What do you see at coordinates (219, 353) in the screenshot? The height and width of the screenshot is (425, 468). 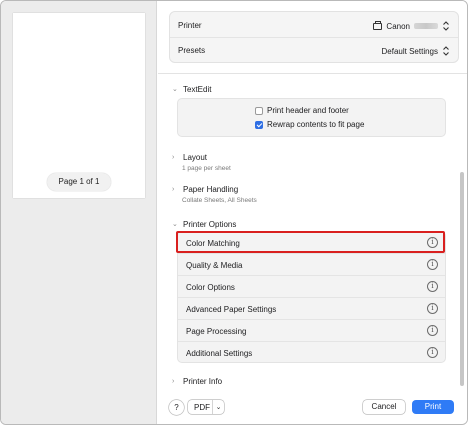 I see `option-label: Additional Settings` at bounding box center [219, 353].